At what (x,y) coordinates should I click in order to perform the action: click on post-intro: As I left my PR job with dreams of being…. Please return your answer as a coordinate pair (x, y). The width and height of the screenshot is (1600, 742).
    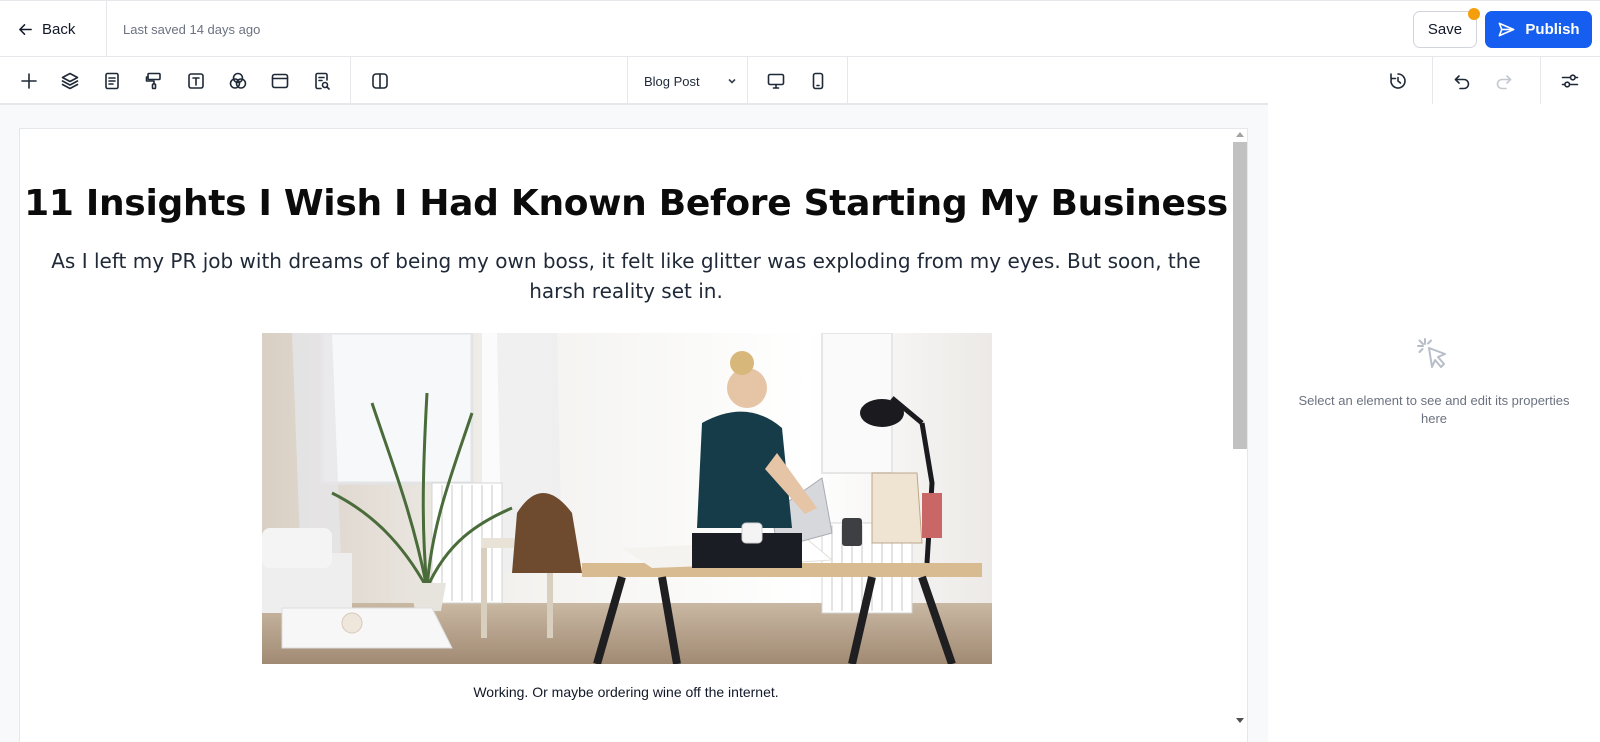
    Looking at the image, I should click on (626, 276).